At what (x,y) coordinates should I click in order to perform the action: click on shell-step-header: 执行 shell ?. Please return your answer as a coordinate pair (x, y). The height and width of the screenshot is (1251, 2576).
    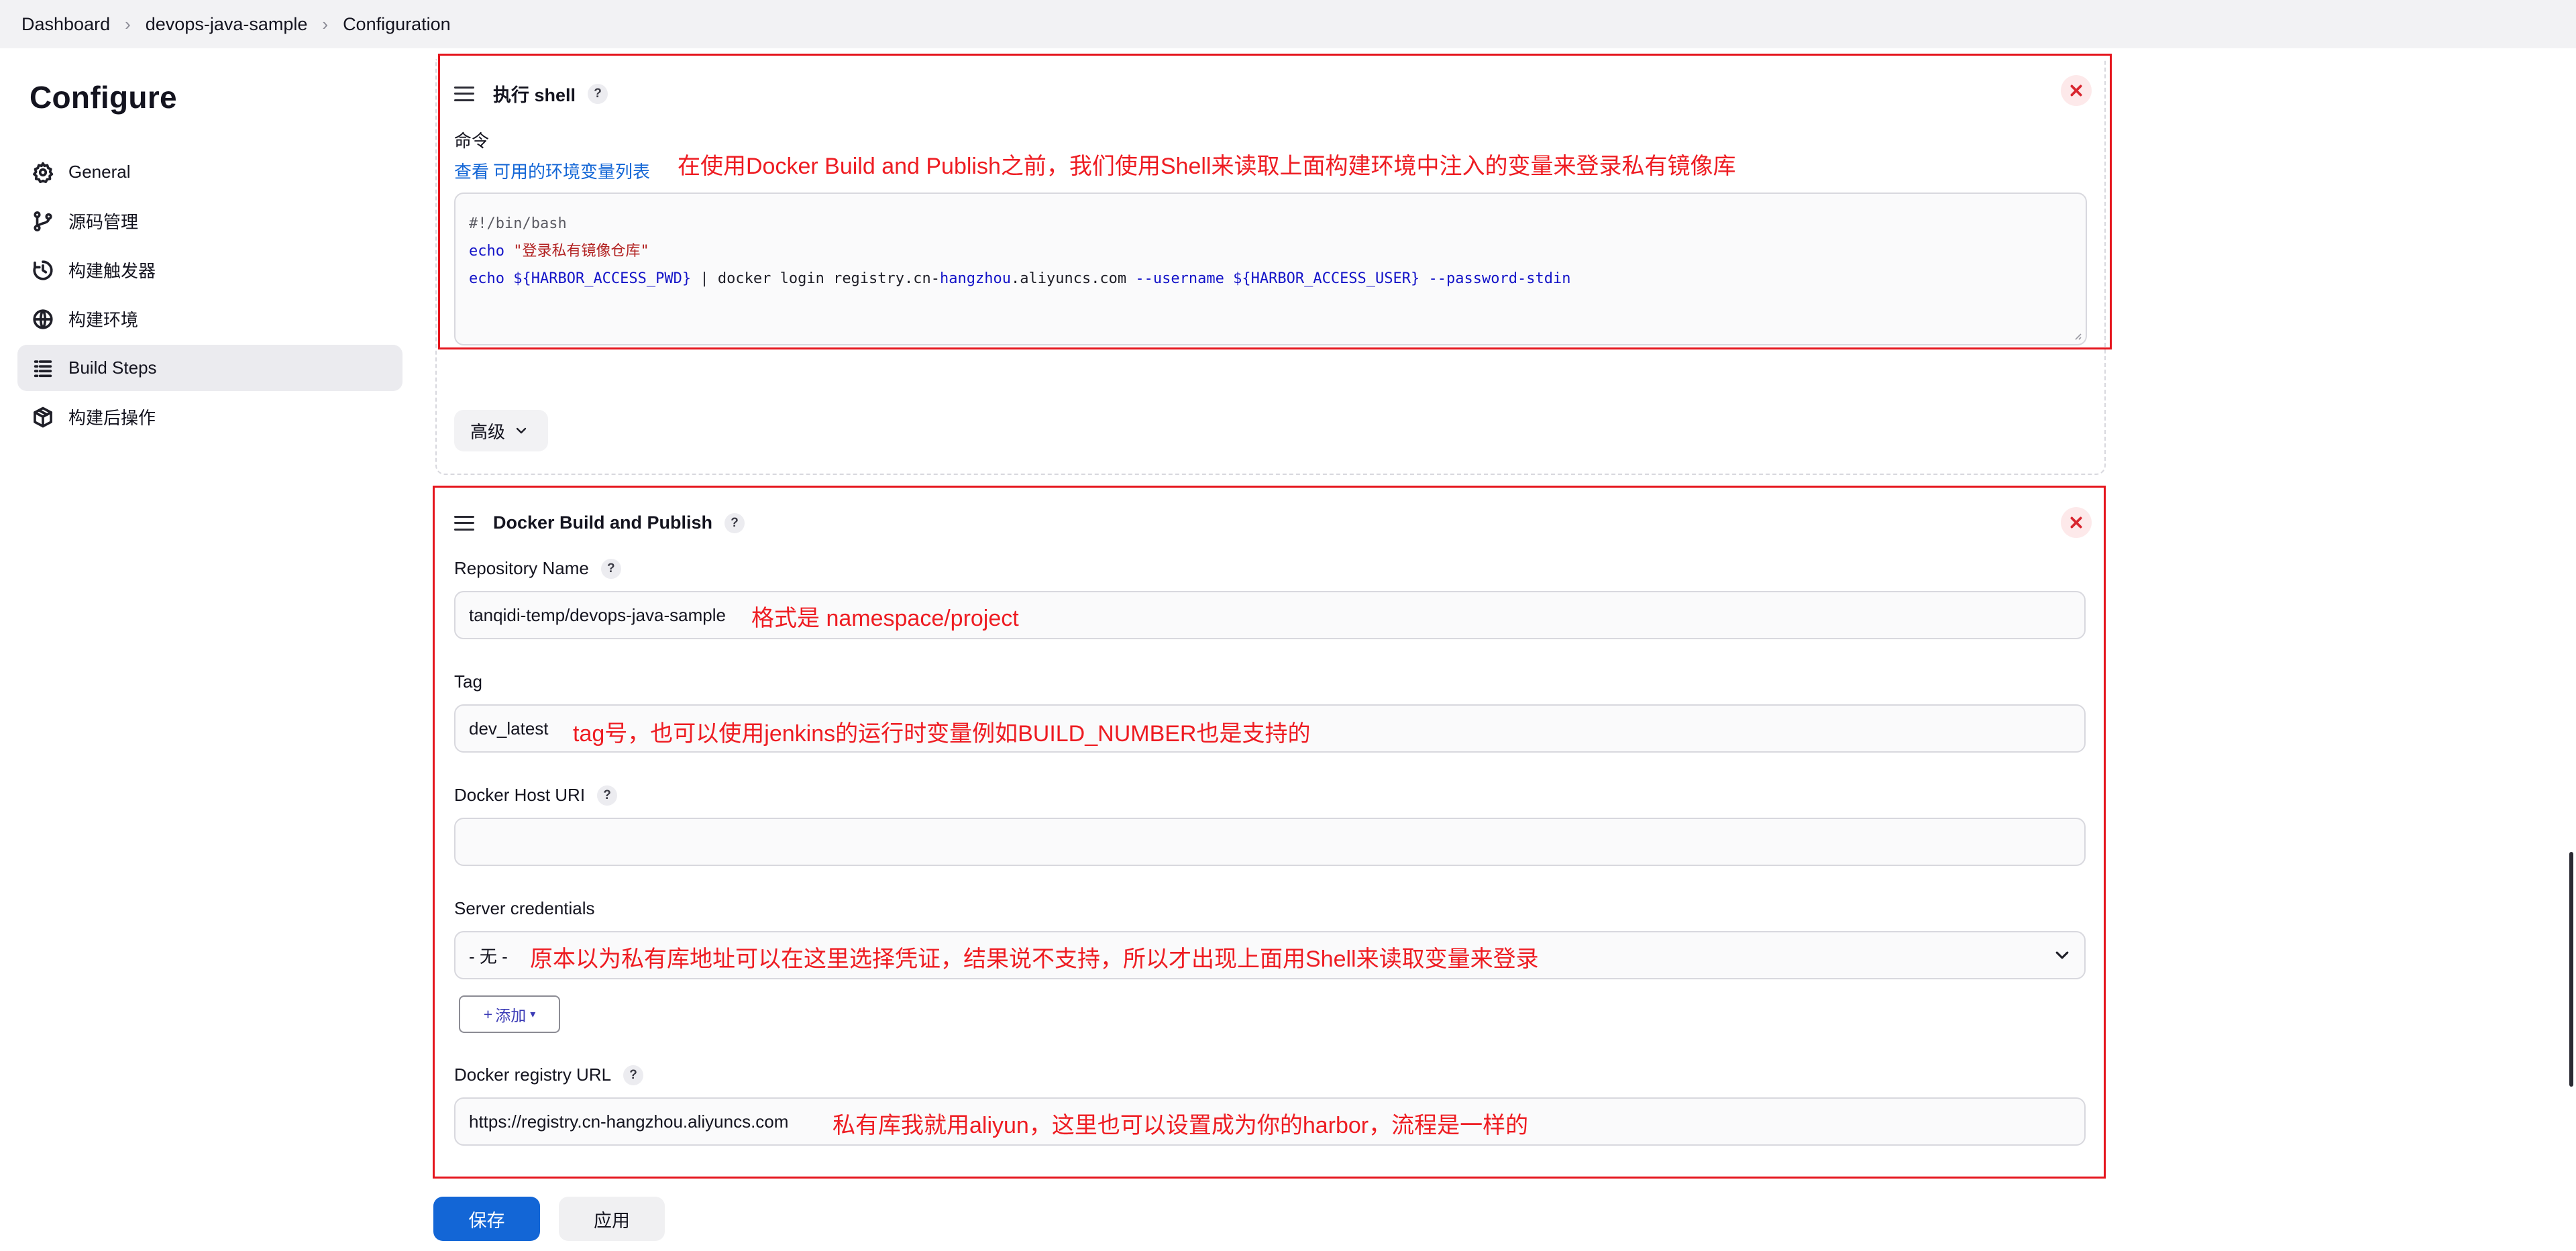
    Looking at the image, I should click on (531, 93).